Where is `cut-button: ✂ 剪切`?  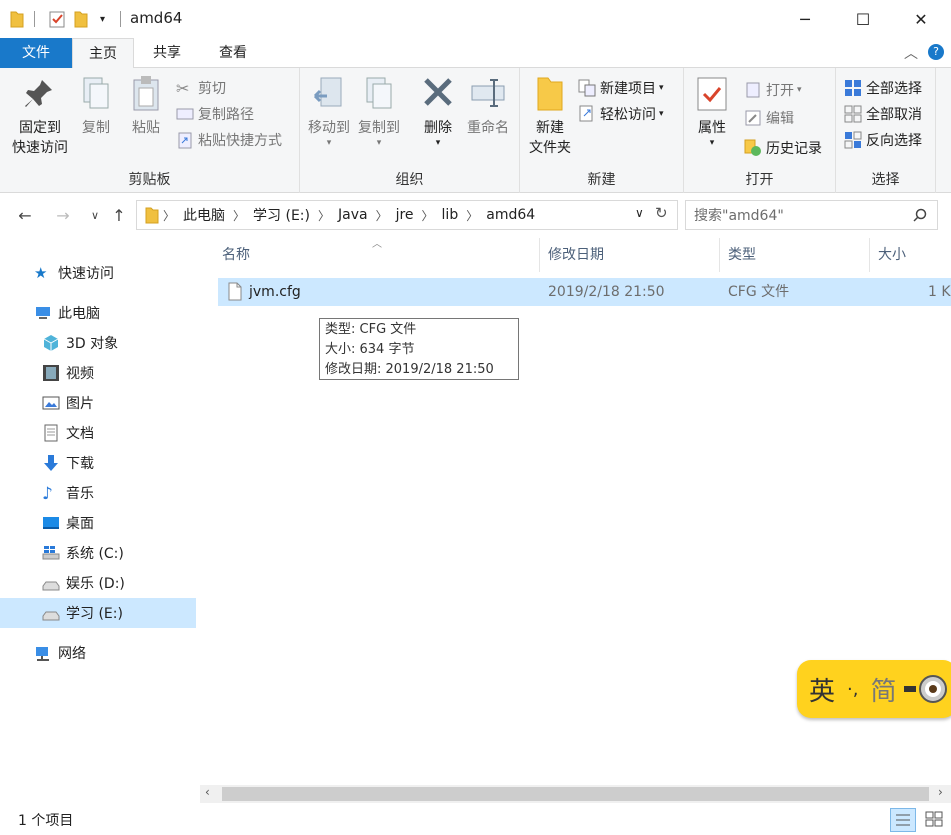 cut-button: ✂ 剪切 is located at coordinates (201, 88).